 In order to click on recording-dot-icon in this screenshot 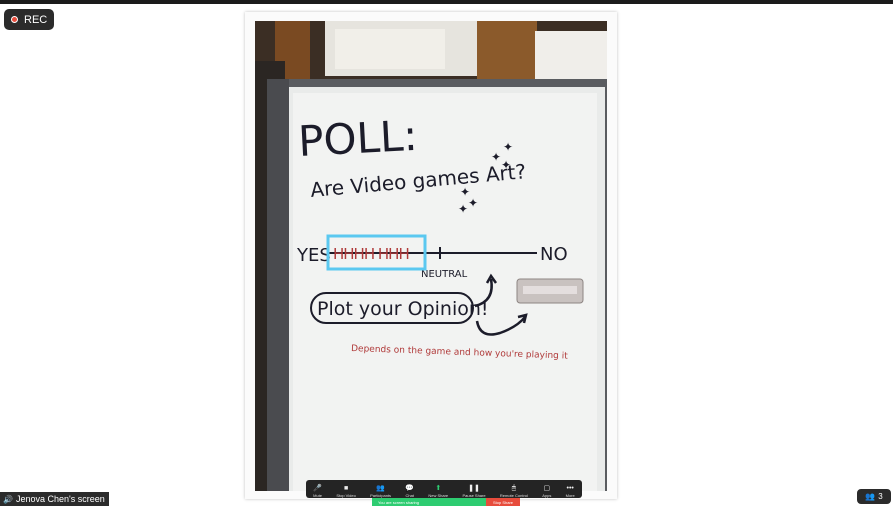, I will do `click(14, 19)`.